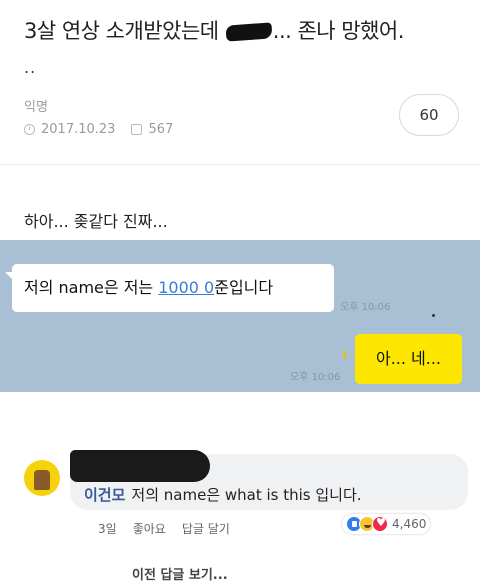  I want to click on comment-time: 3일, so click(107, 528).